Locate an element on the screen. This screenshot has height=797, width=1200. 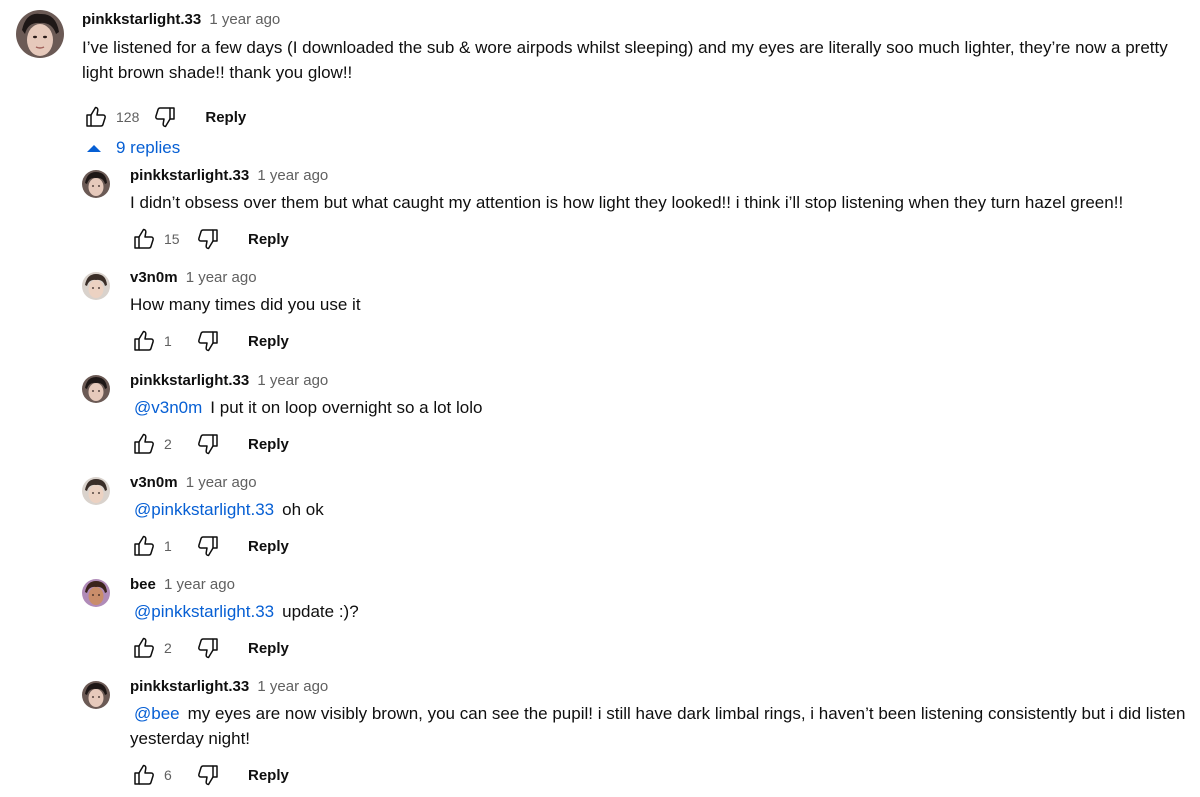
replies-toggle: 9 replies is located at coordinates (133, 148).